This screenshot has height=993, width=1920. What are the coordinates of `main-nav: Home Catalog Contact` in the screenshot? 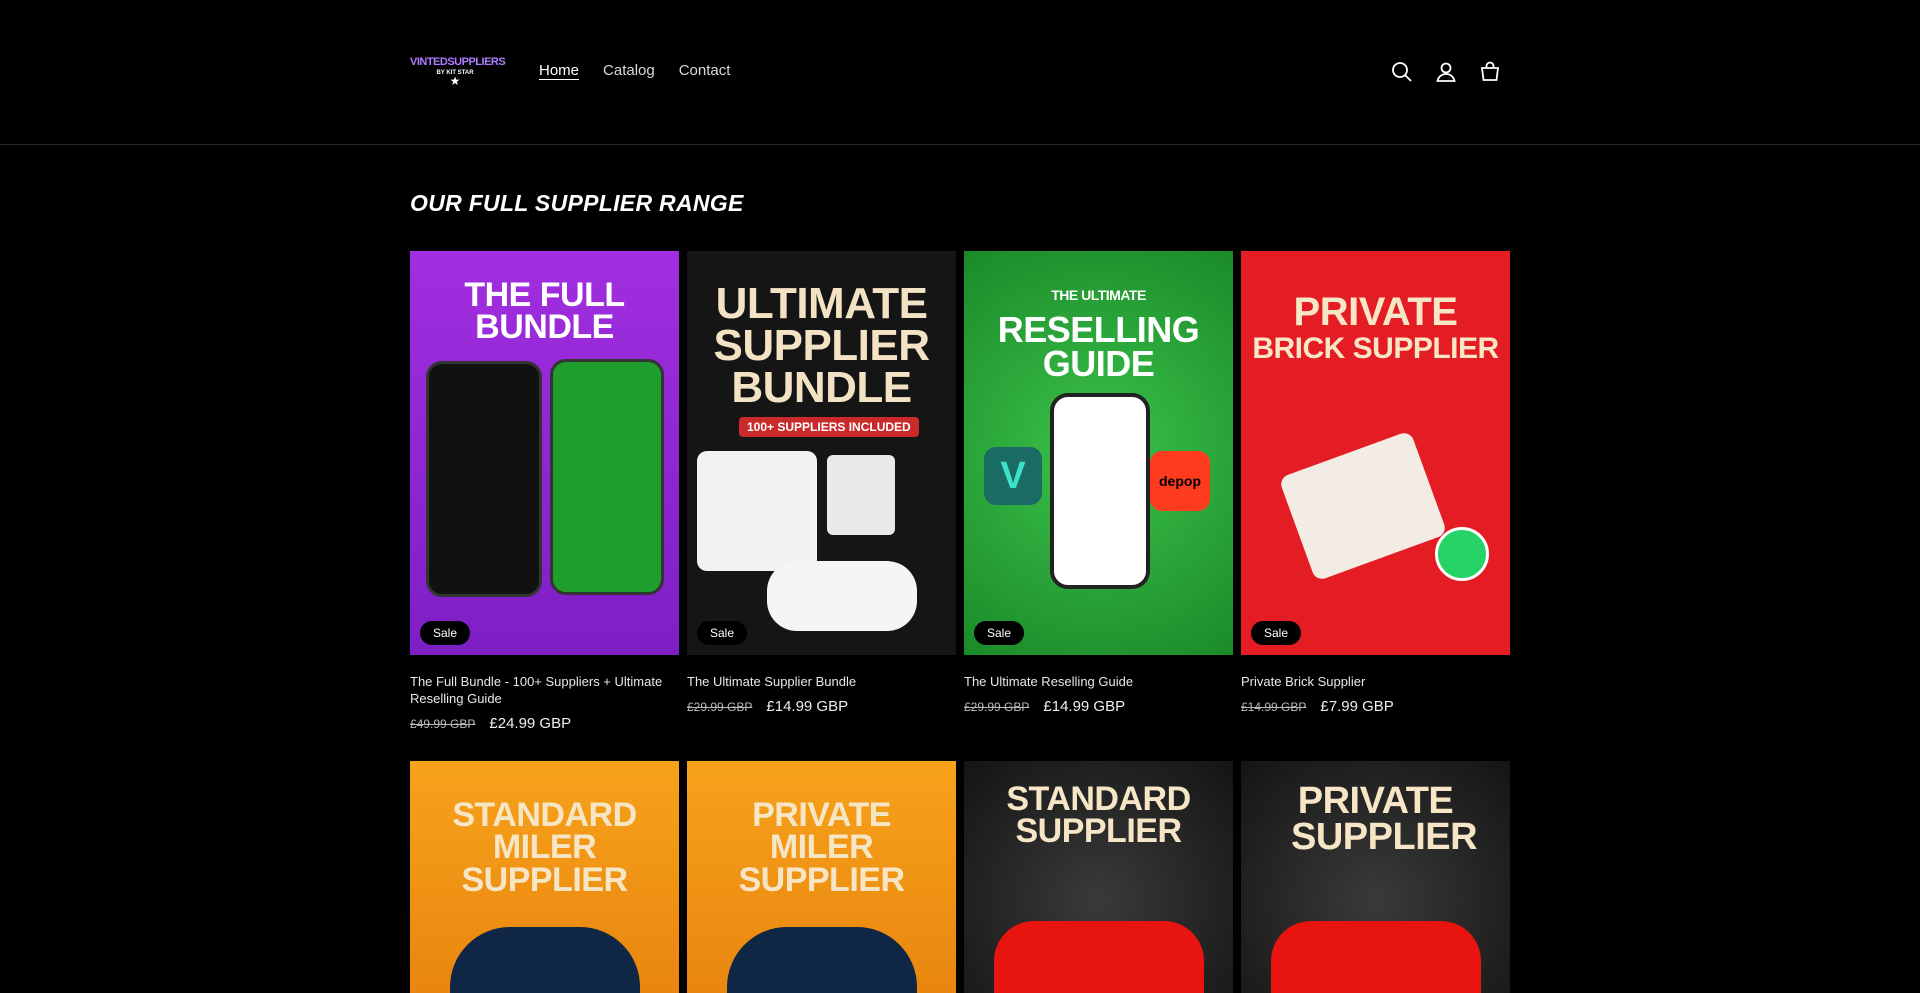 It's located at (634, 70).